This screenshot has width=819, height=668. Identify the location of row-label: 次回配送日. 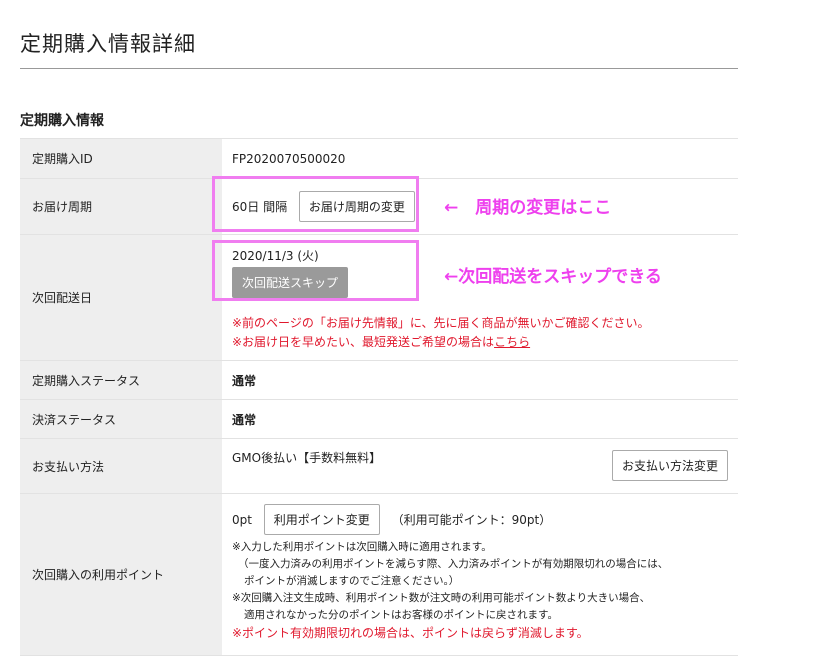
(121, 297).